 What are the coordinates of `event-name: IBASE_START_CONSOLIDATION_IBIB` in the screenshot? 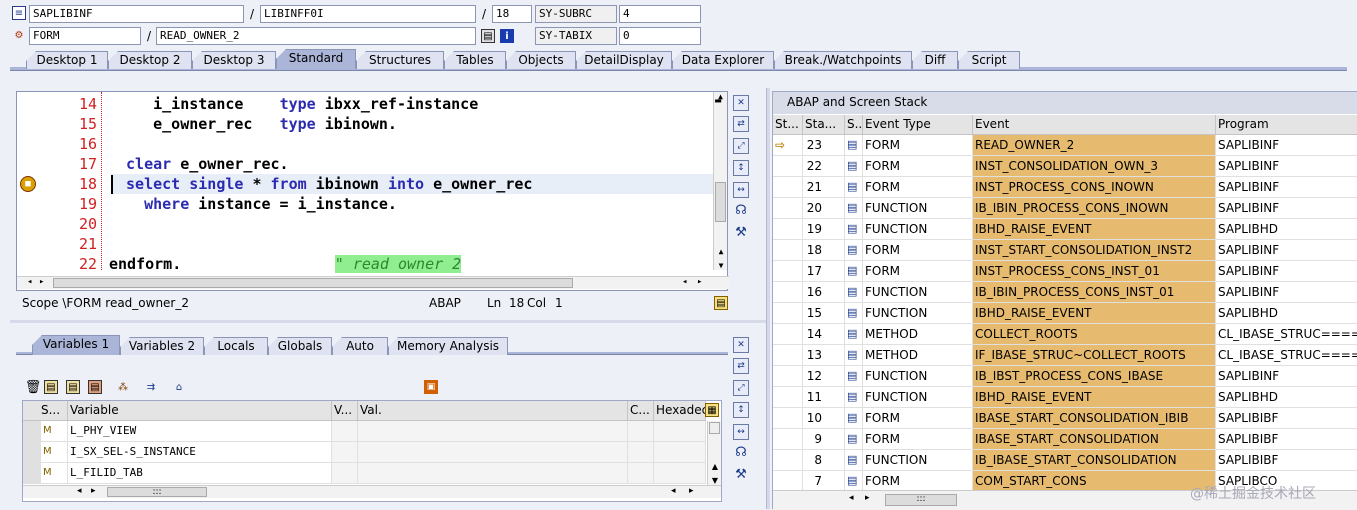 It's located at (1094, 418).